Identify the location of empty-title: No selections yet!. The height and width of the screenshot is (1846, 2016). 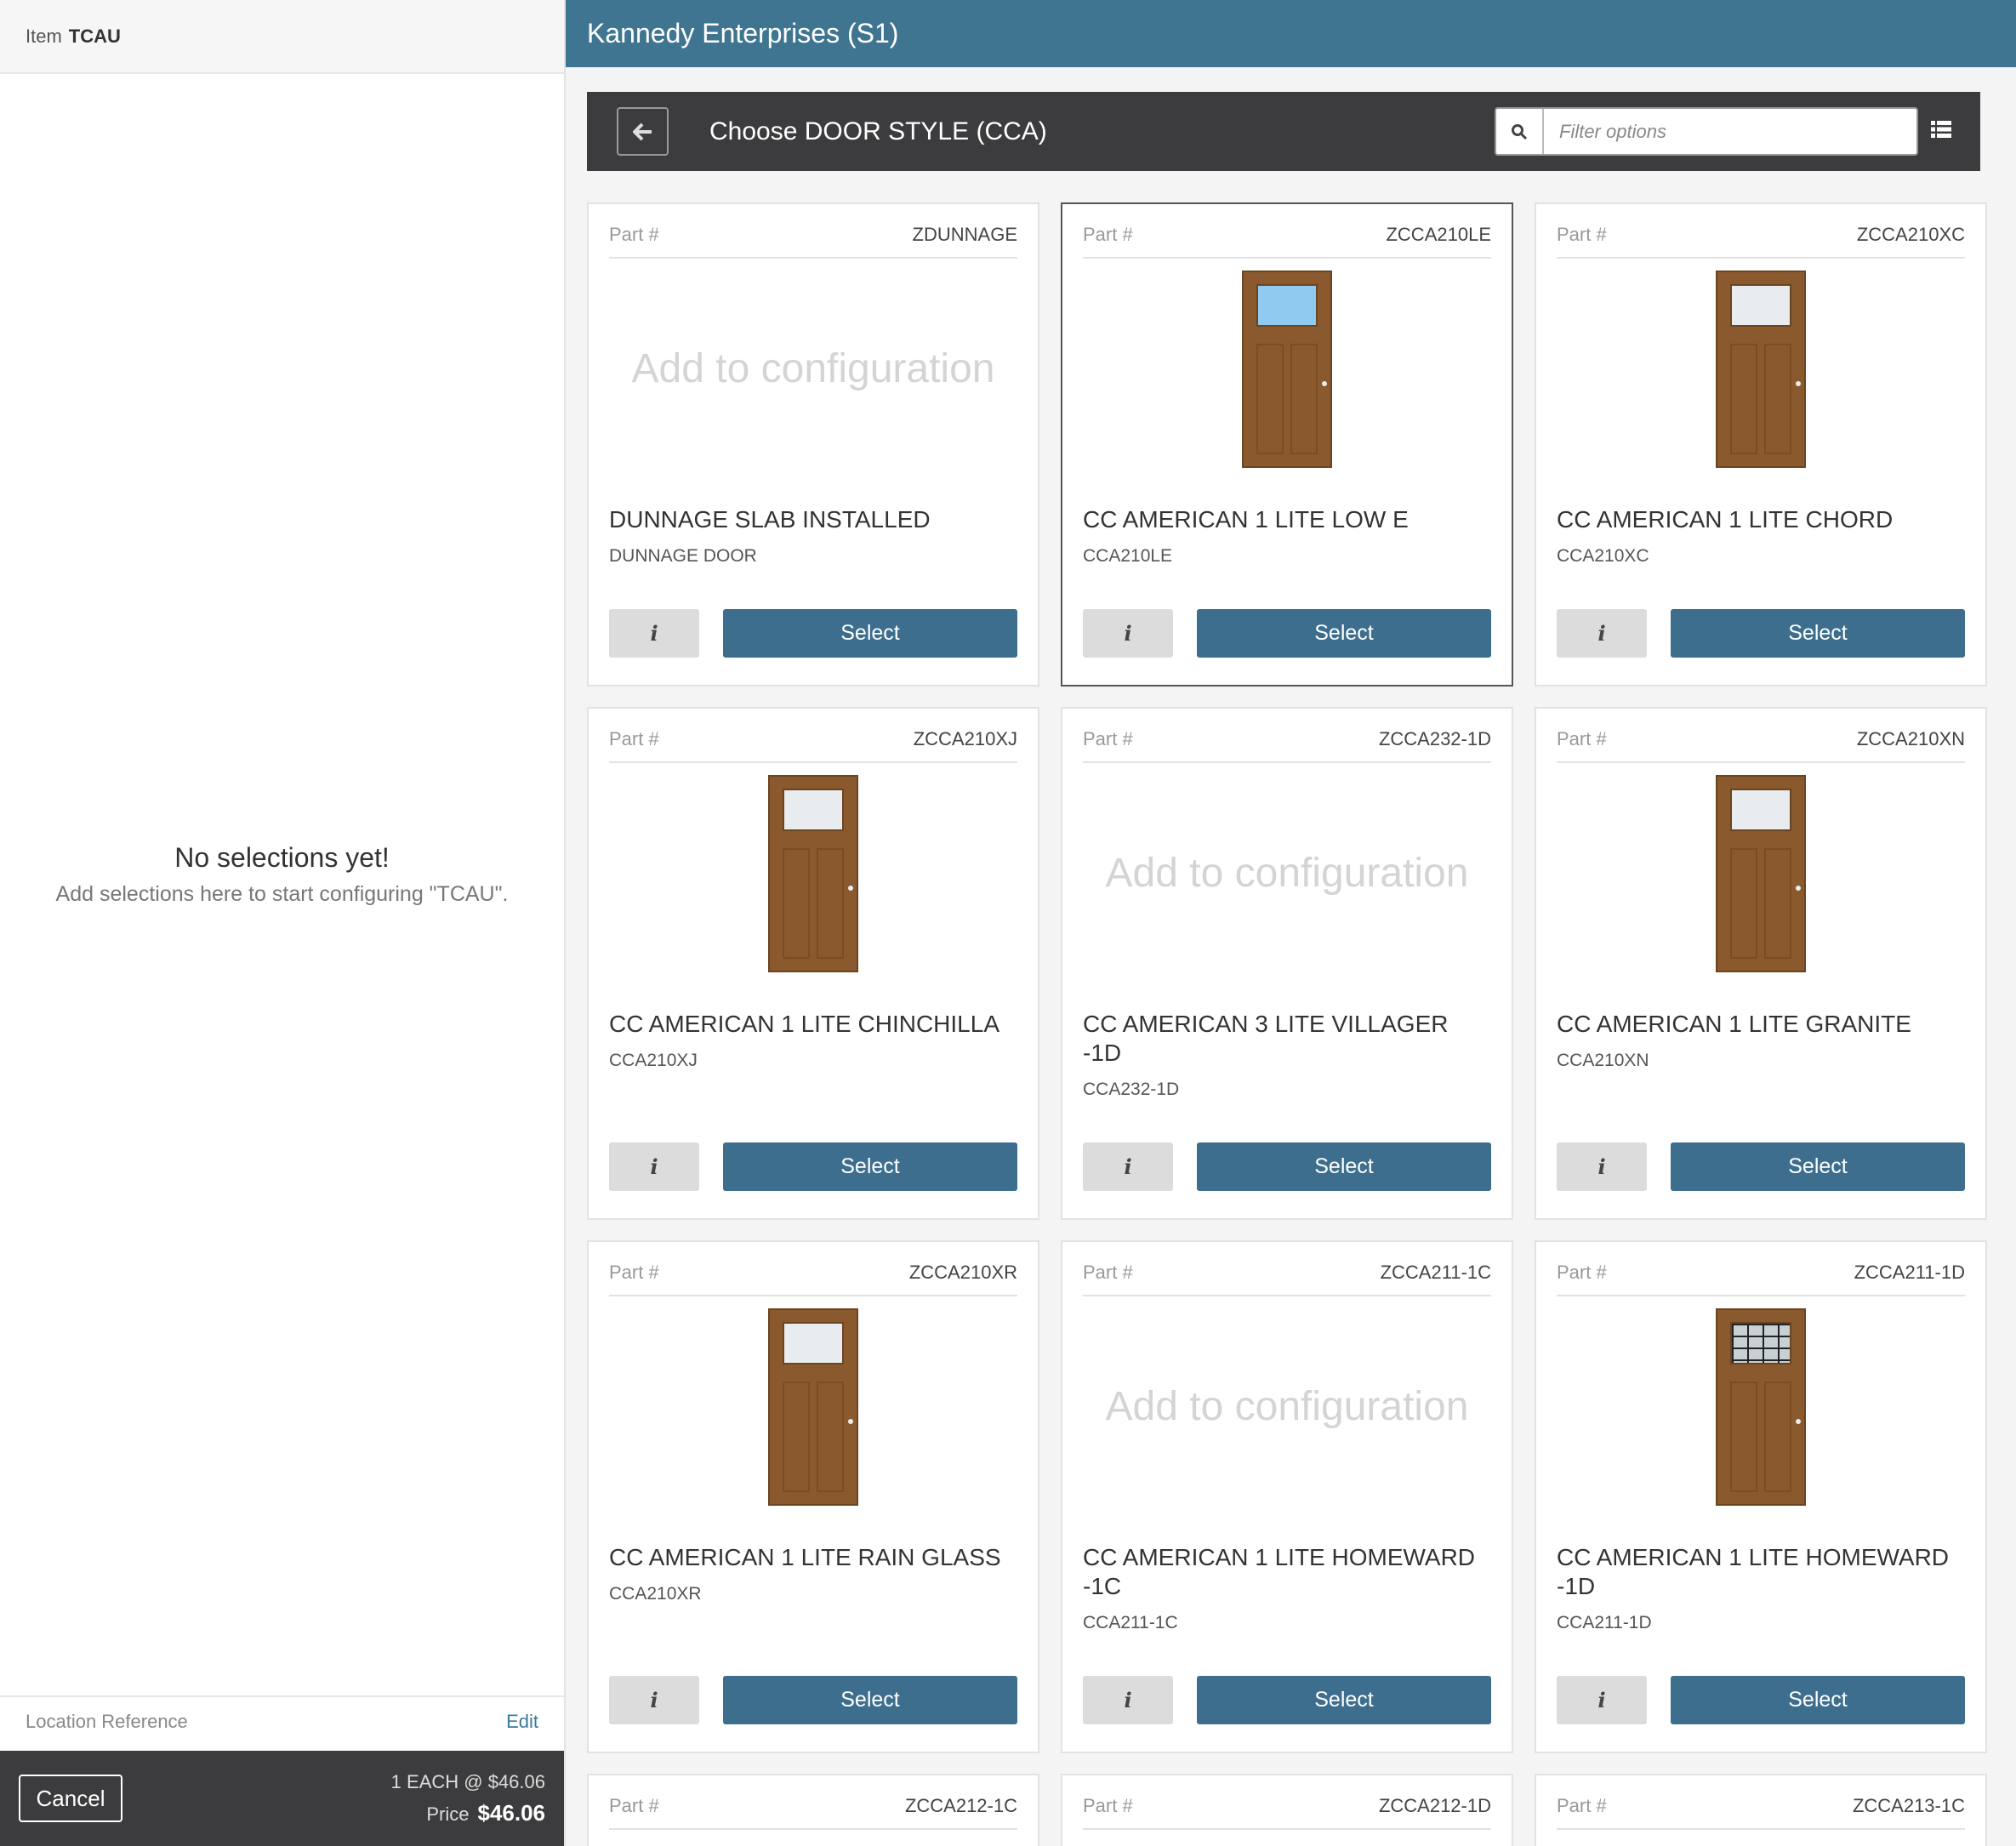
(282, 858).